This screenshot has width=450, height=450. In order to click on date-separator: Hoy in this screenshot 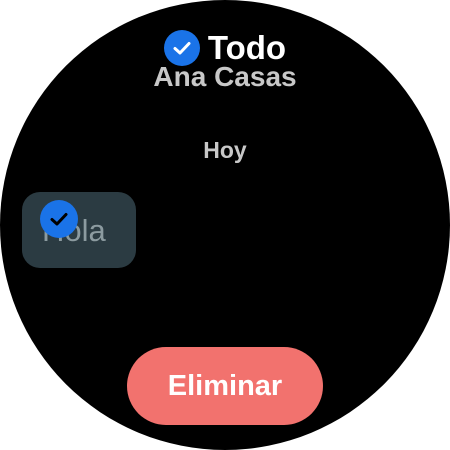, I will do `click(225, 150)`.